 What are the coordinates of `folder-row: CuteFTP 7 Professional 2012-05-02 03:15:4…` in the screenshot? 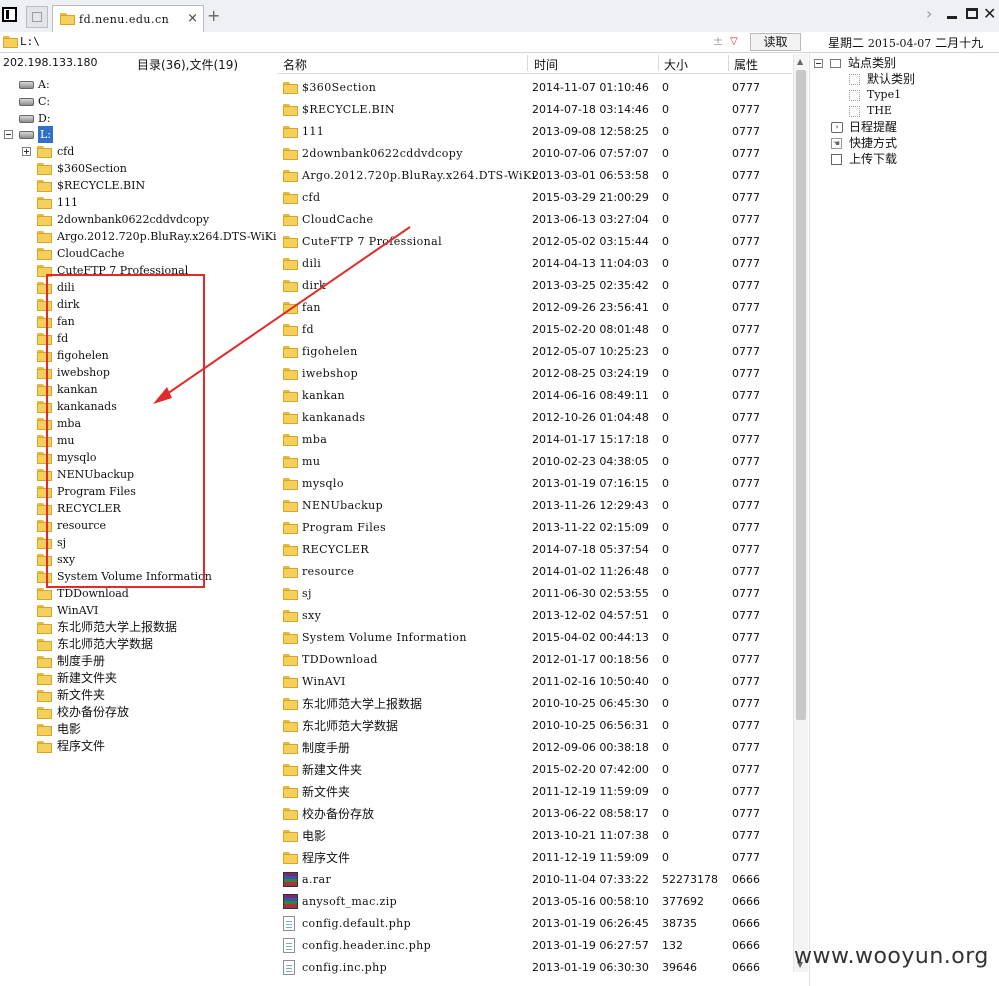 It's located at (535, 242).